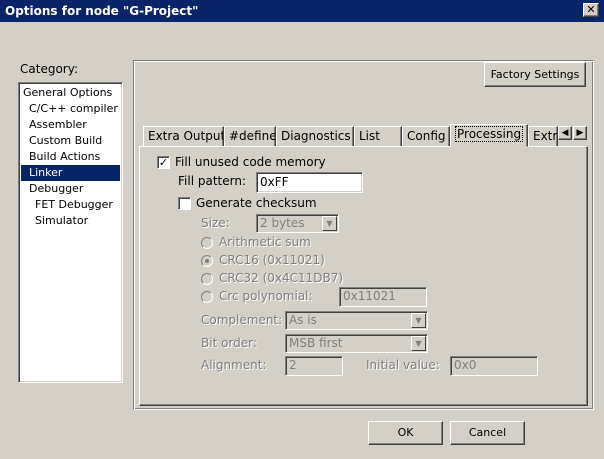 The width and height of the screenshot is (604, 459). What do you see at coordinates (302, 11) in the screenshot?
I see `window-title: Options for node "G-Project"` at bounding box center [302, 11].